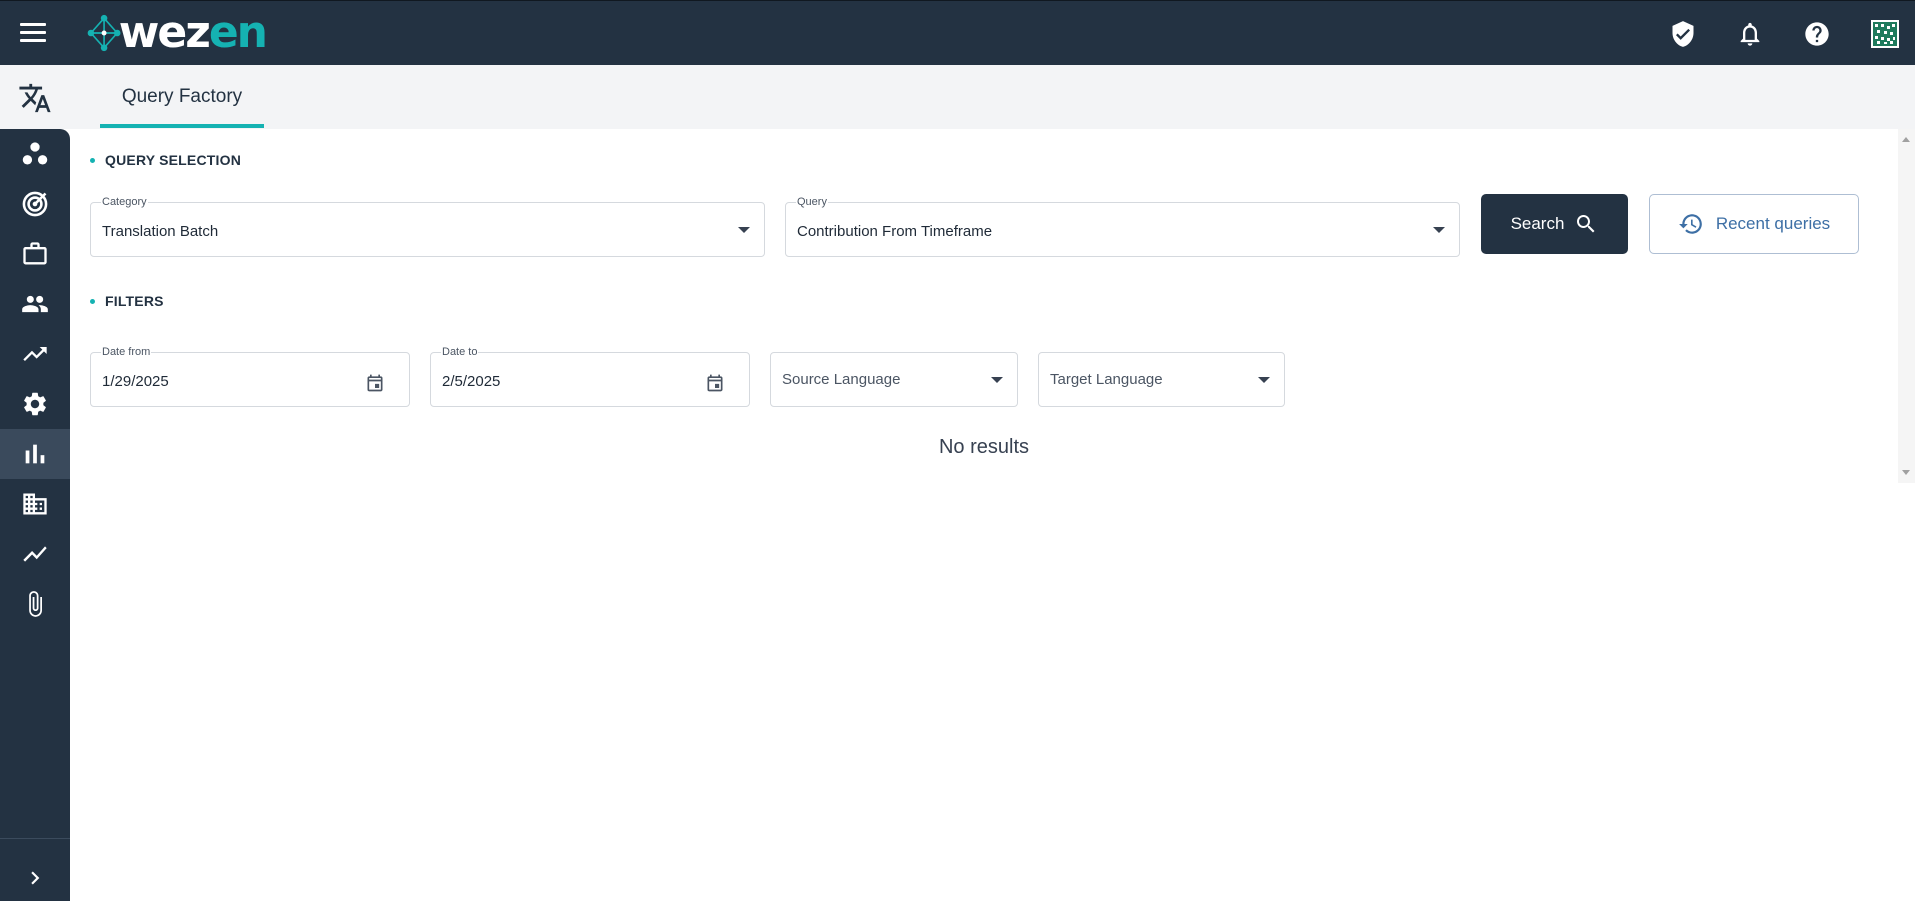  I want to click on help-icon, so click(1817, 34).